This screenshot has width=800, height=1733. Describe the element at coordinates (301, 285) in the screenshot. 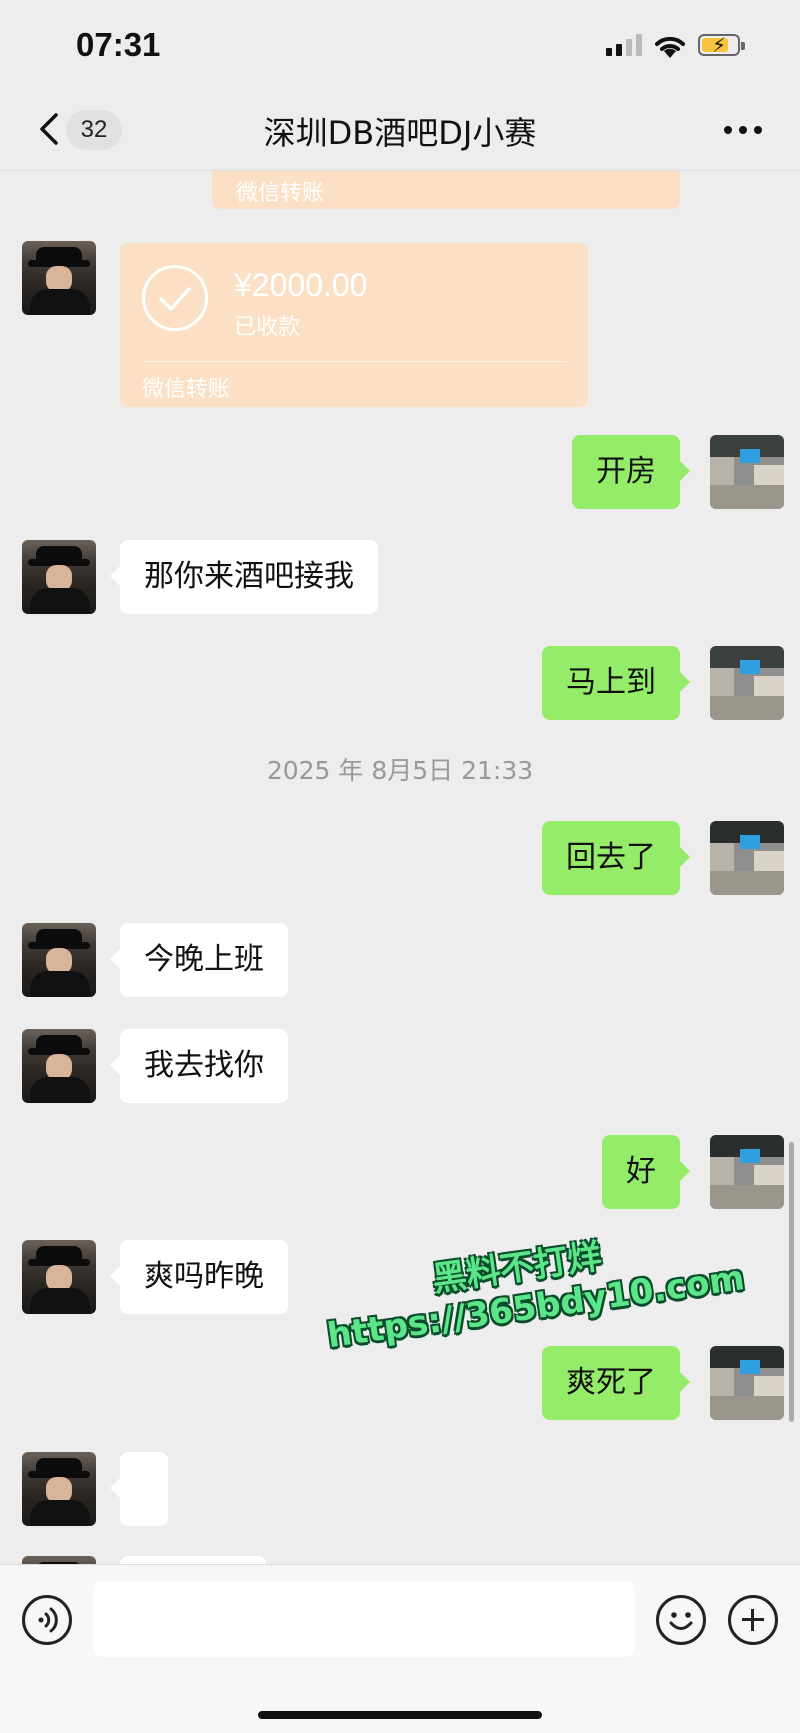

I see `transfer-amount: ¥2000.00` at that location.